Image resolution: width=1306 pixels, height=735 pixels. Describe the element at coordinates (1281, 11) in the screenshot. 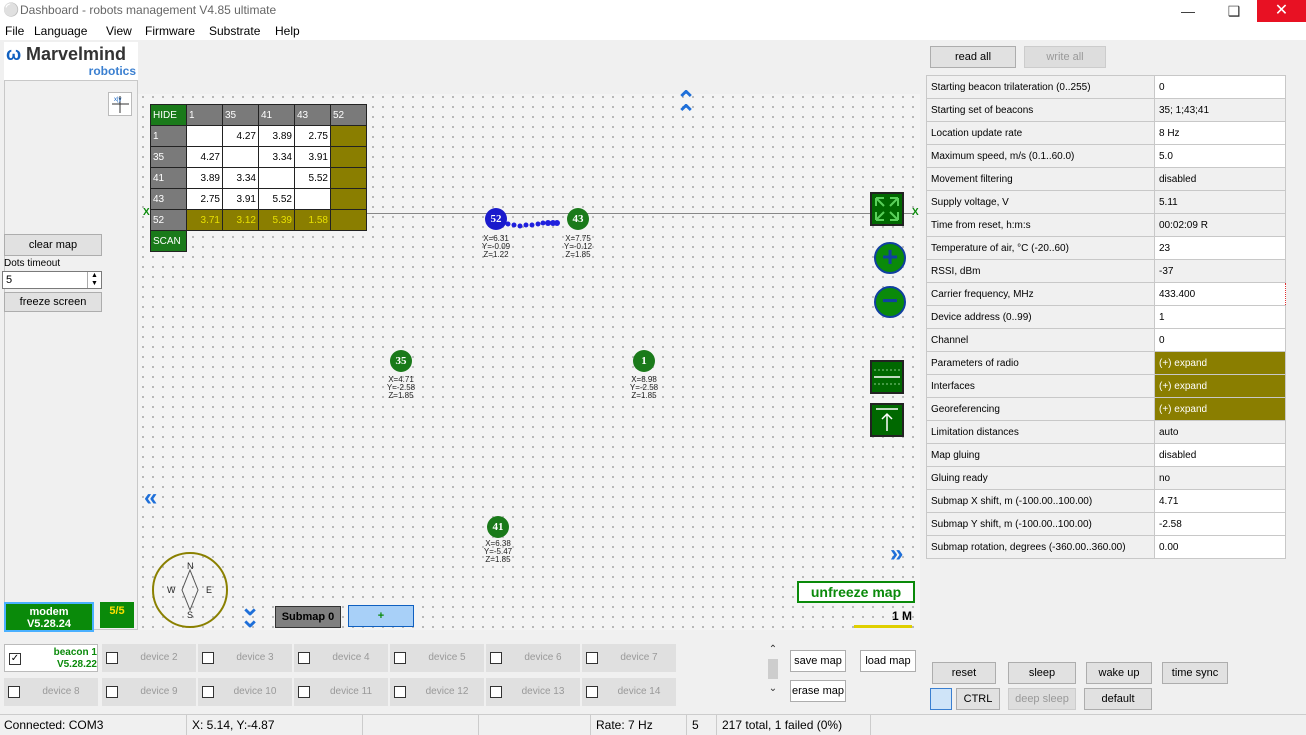

I see `close-icon: ✕` at that location.